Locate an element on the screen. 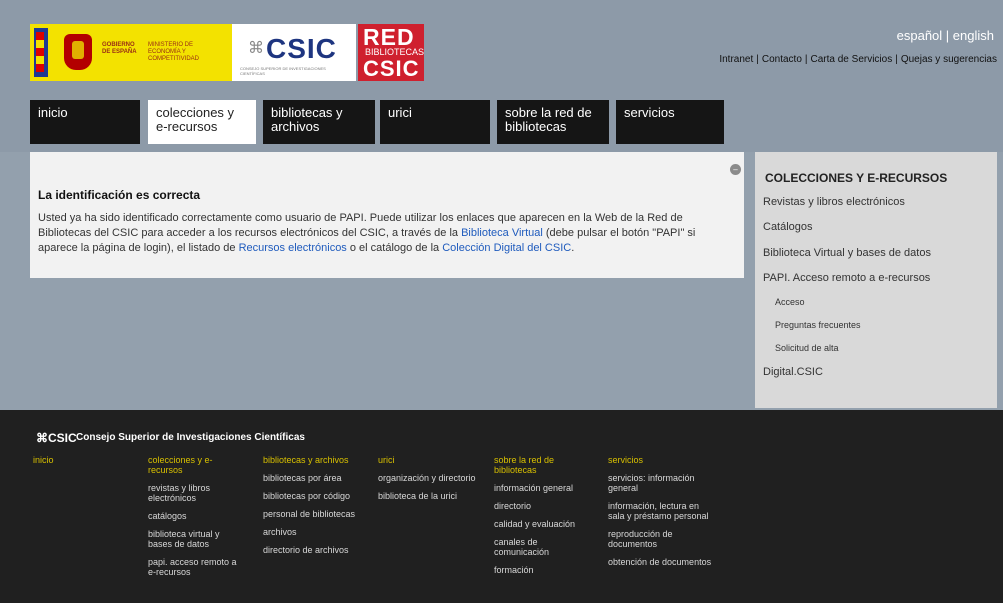 This screenshot has width=1003, height=603. footer-link: archivos is located at coordinates (313, 532).